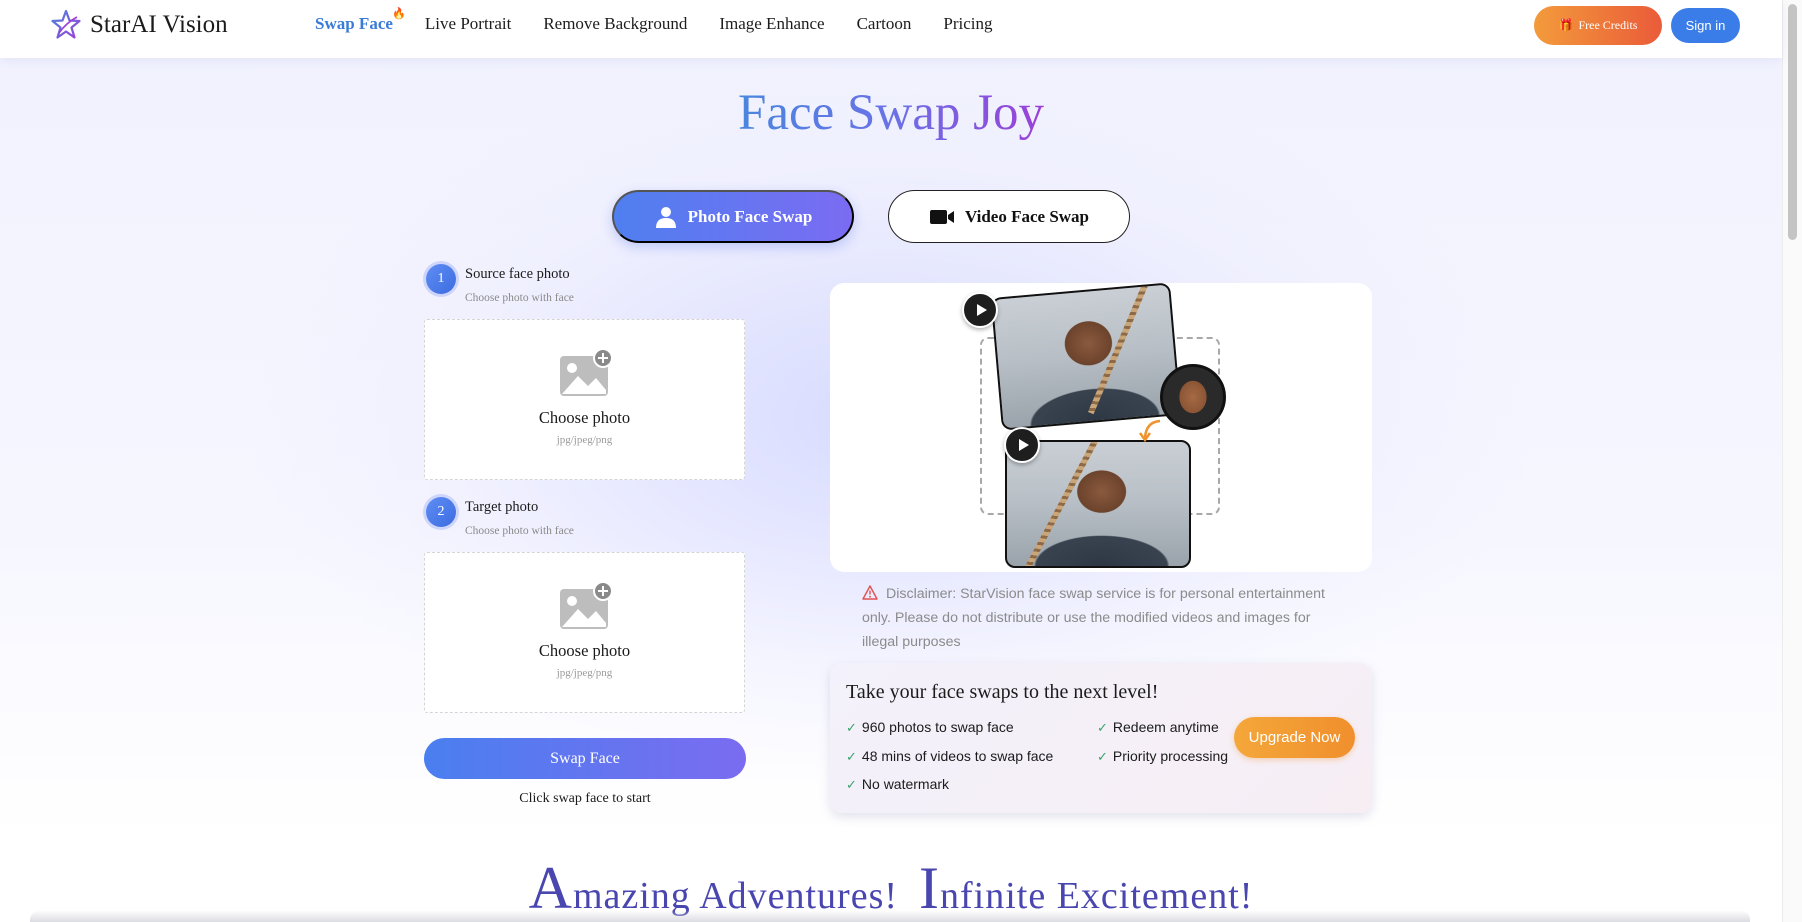  I want to click on step-title-source: Source face photo, so click(517, 274).